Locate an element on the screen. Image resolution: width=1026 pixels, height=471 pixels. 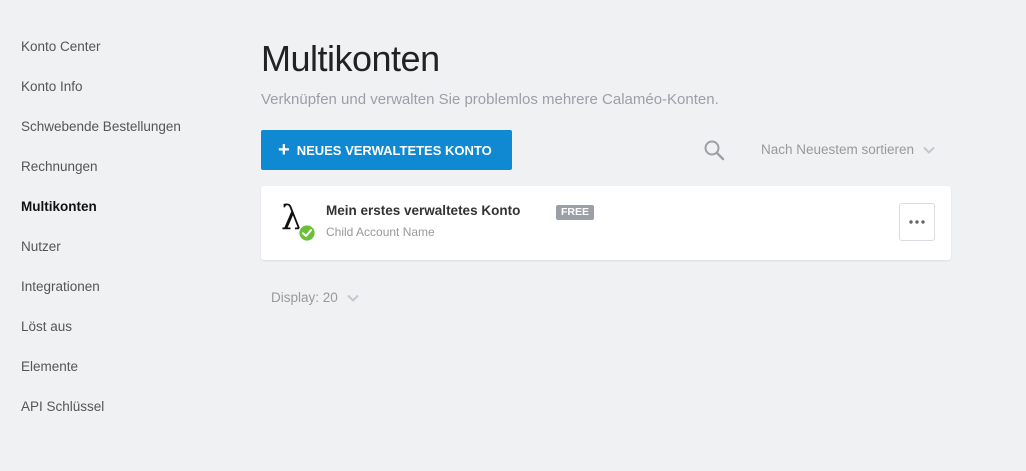
page-title: Multikonten is located at coordinates (350, 58).